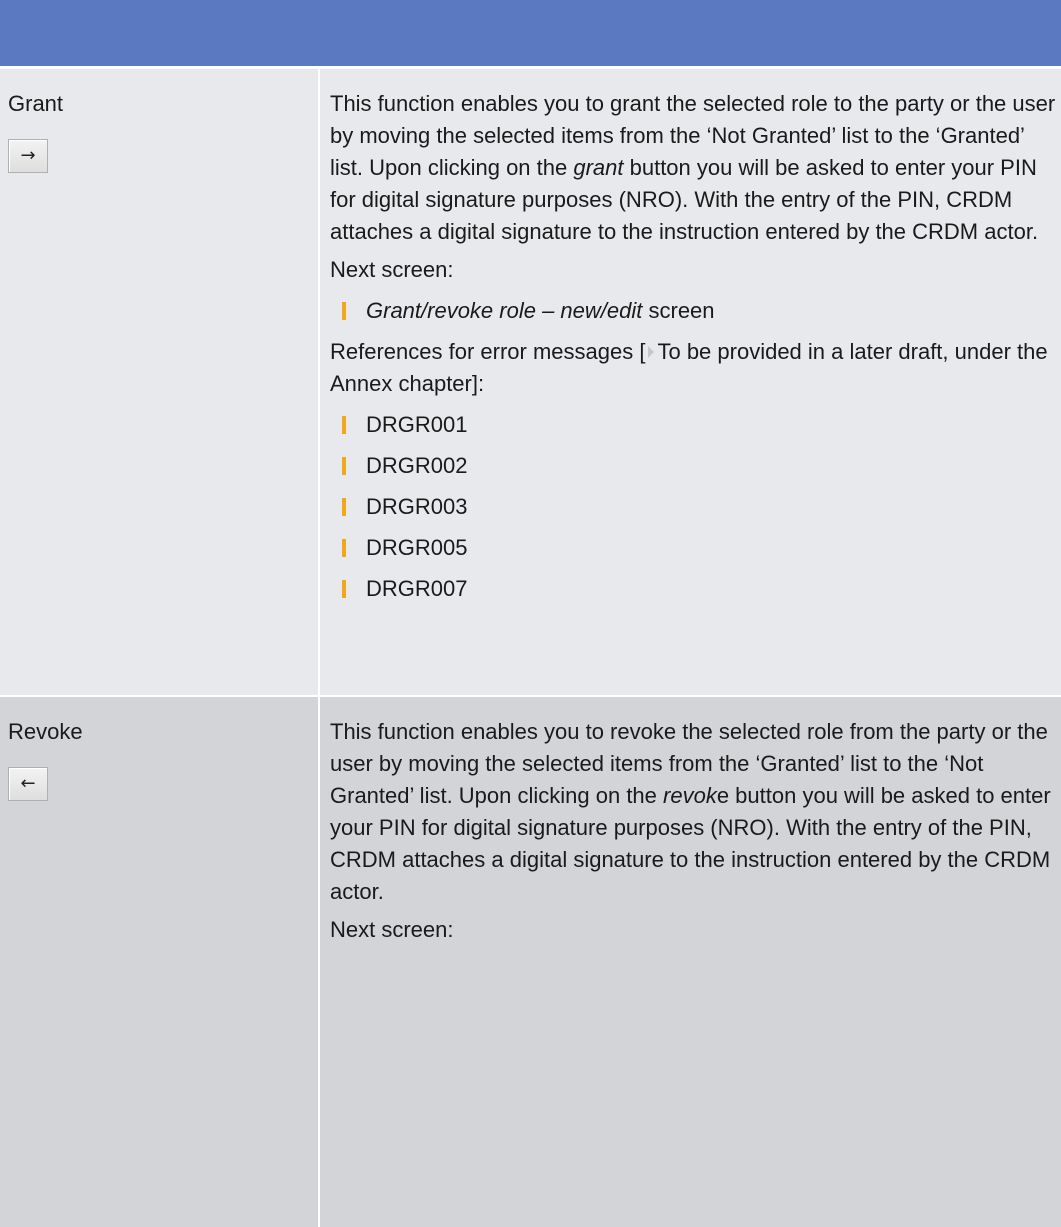 This screenshot has width=1061, height=1227. I want to click on list-item: Grant/revoke role – new/edit screen, so click(695, 311).